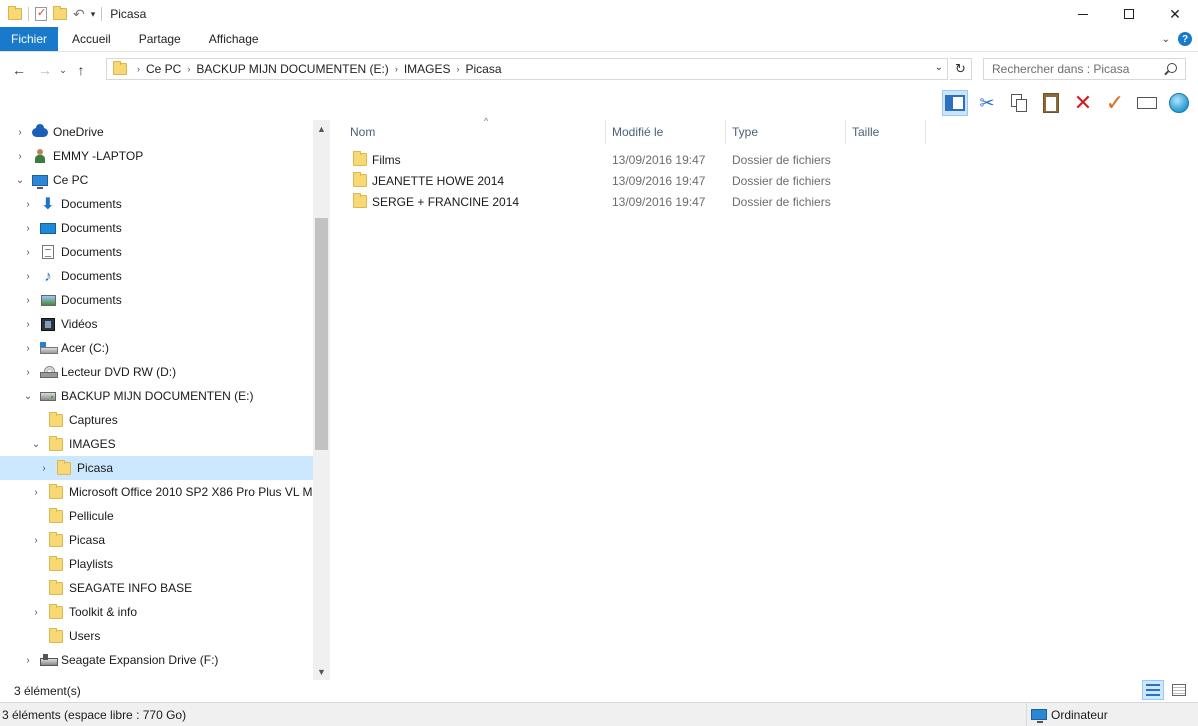 The height and width of the screenshot is (726, 1198). What do you see at coordinates (95, 468) in the screenshot?
I see `nav-item-label: Picasa` at bounding box center [95, 468].